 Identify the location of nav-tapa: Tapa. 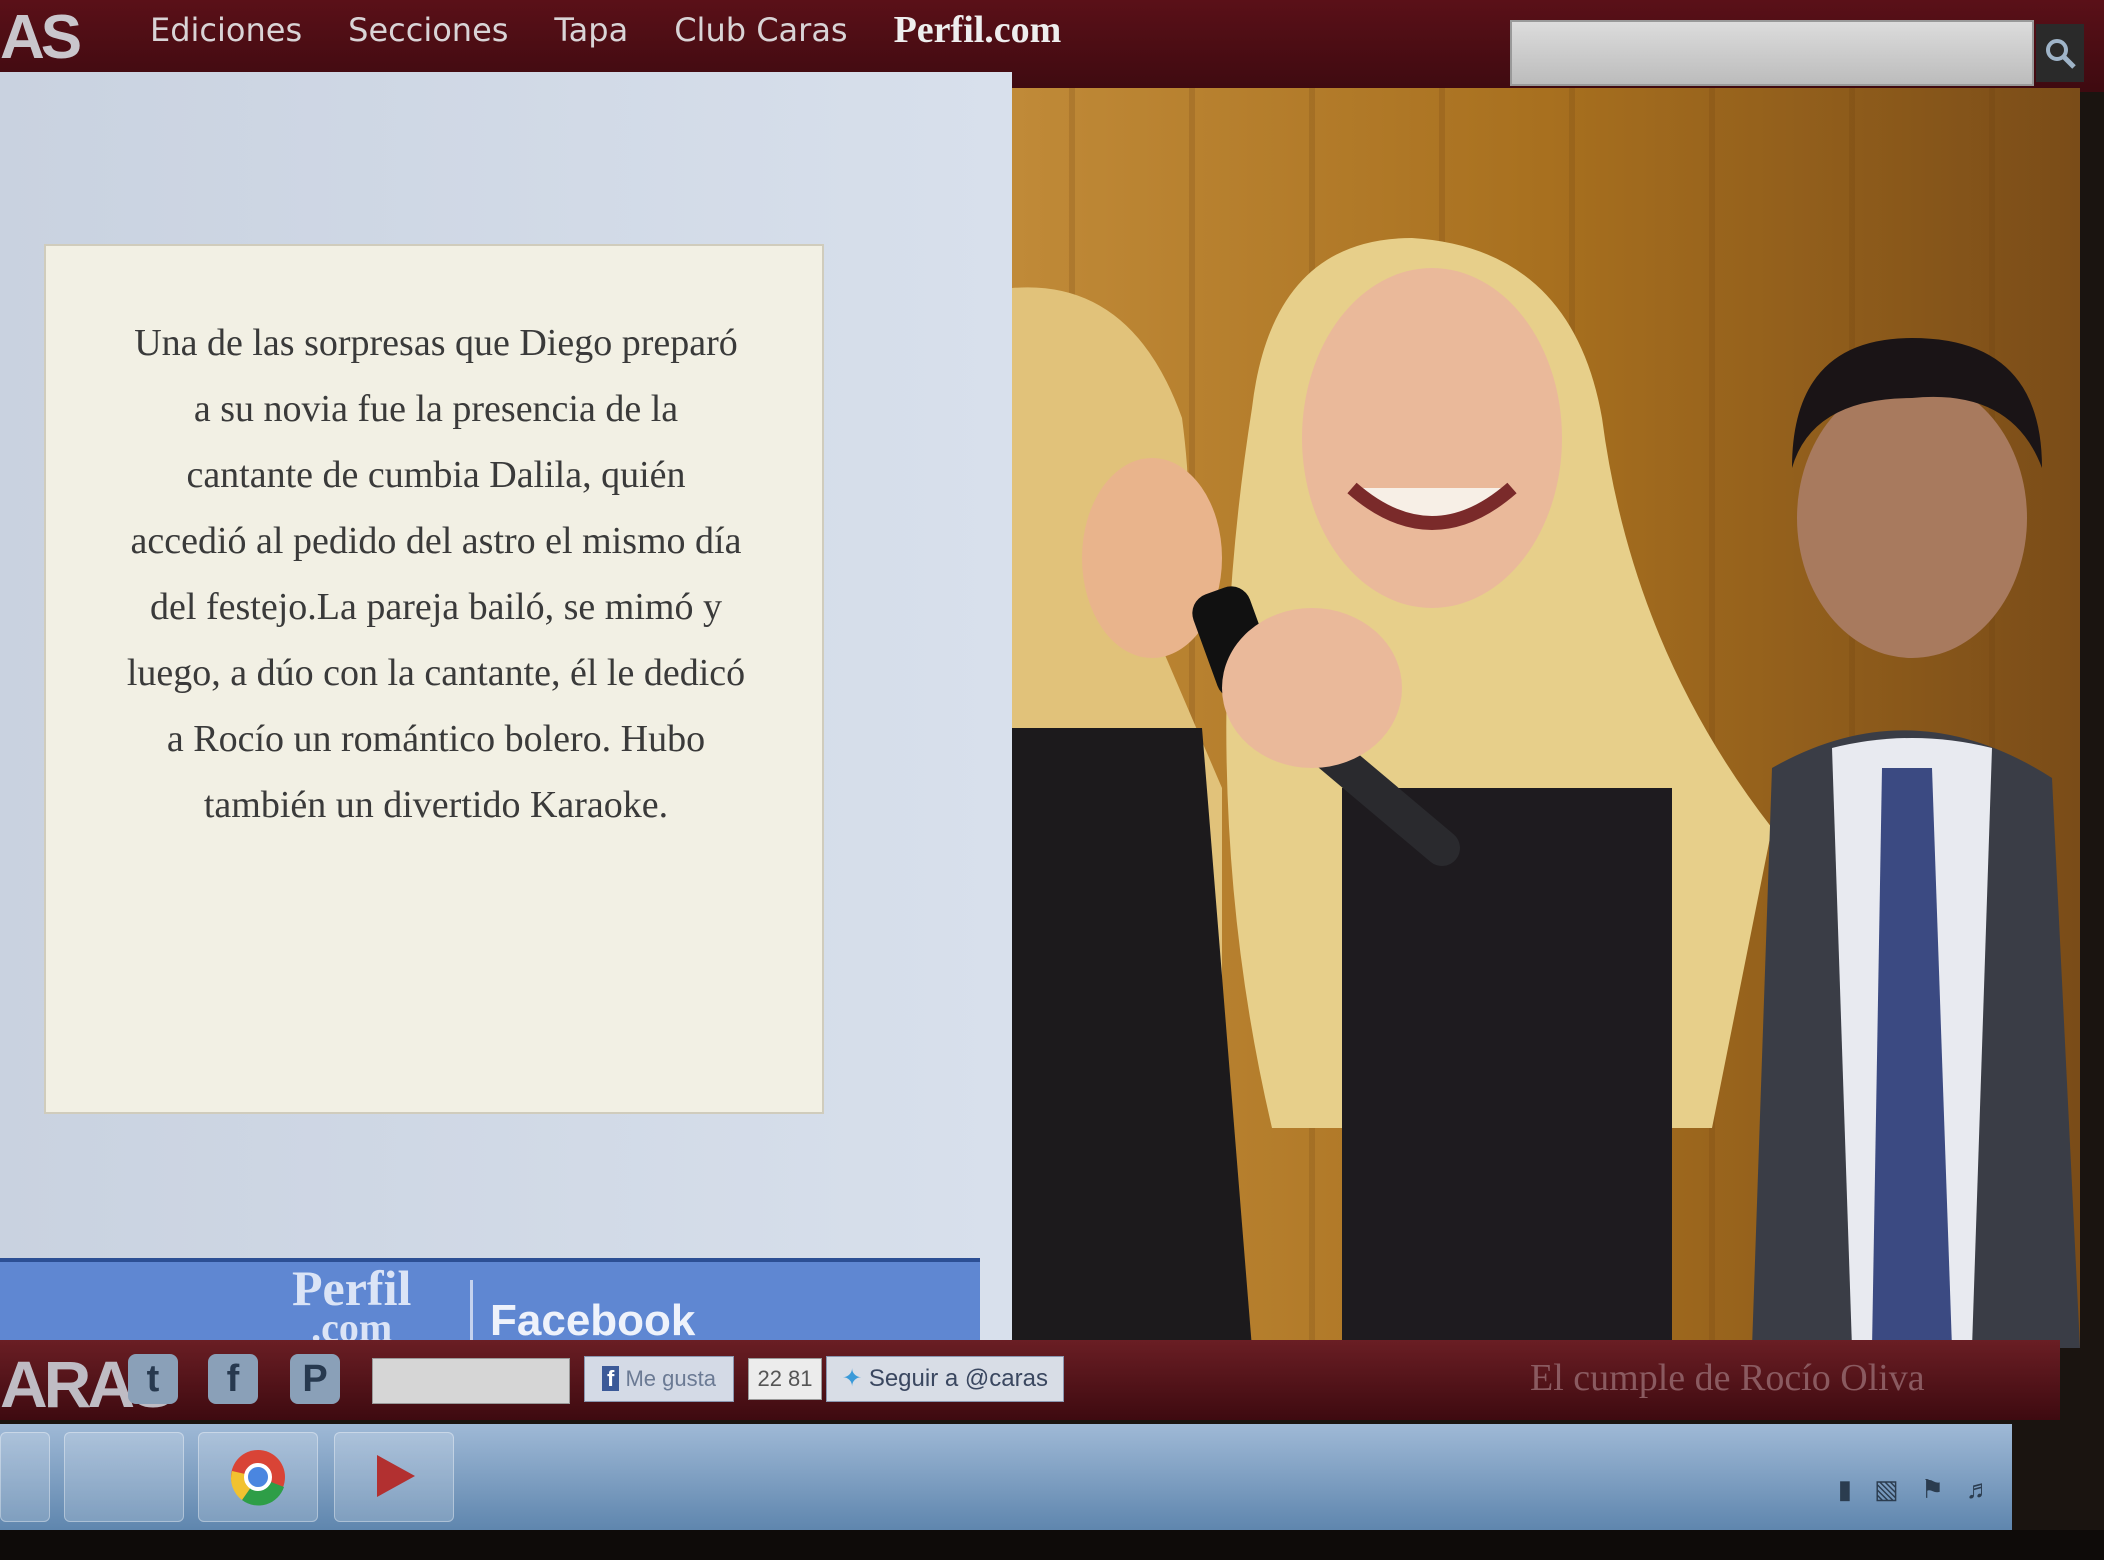
(591, 30).